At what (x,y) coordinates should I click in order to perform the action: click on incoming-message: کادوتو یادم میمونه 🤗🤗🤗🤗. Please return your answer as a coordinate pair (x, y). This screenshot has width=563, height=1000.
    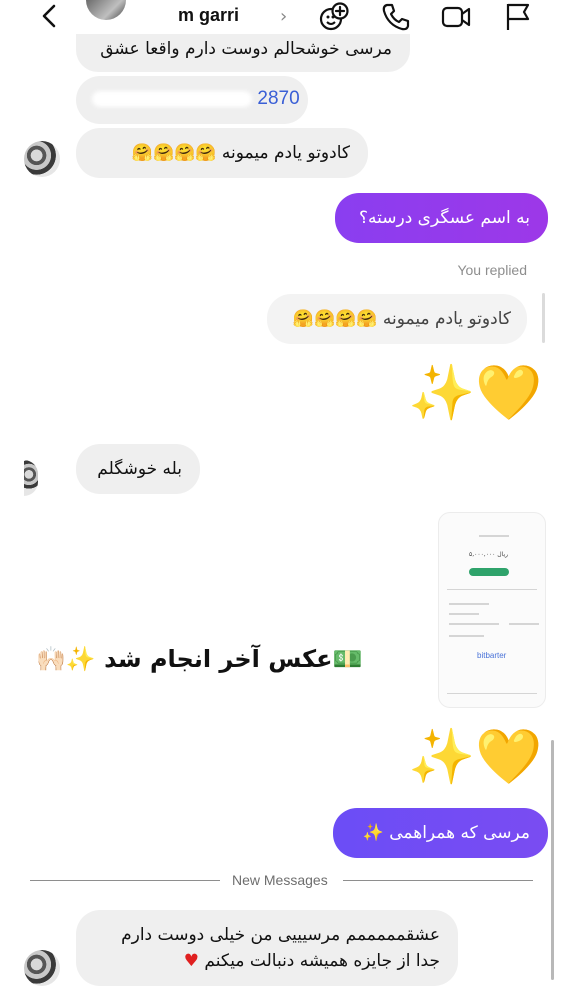
    Looking at the image, I should click on (222, 153).